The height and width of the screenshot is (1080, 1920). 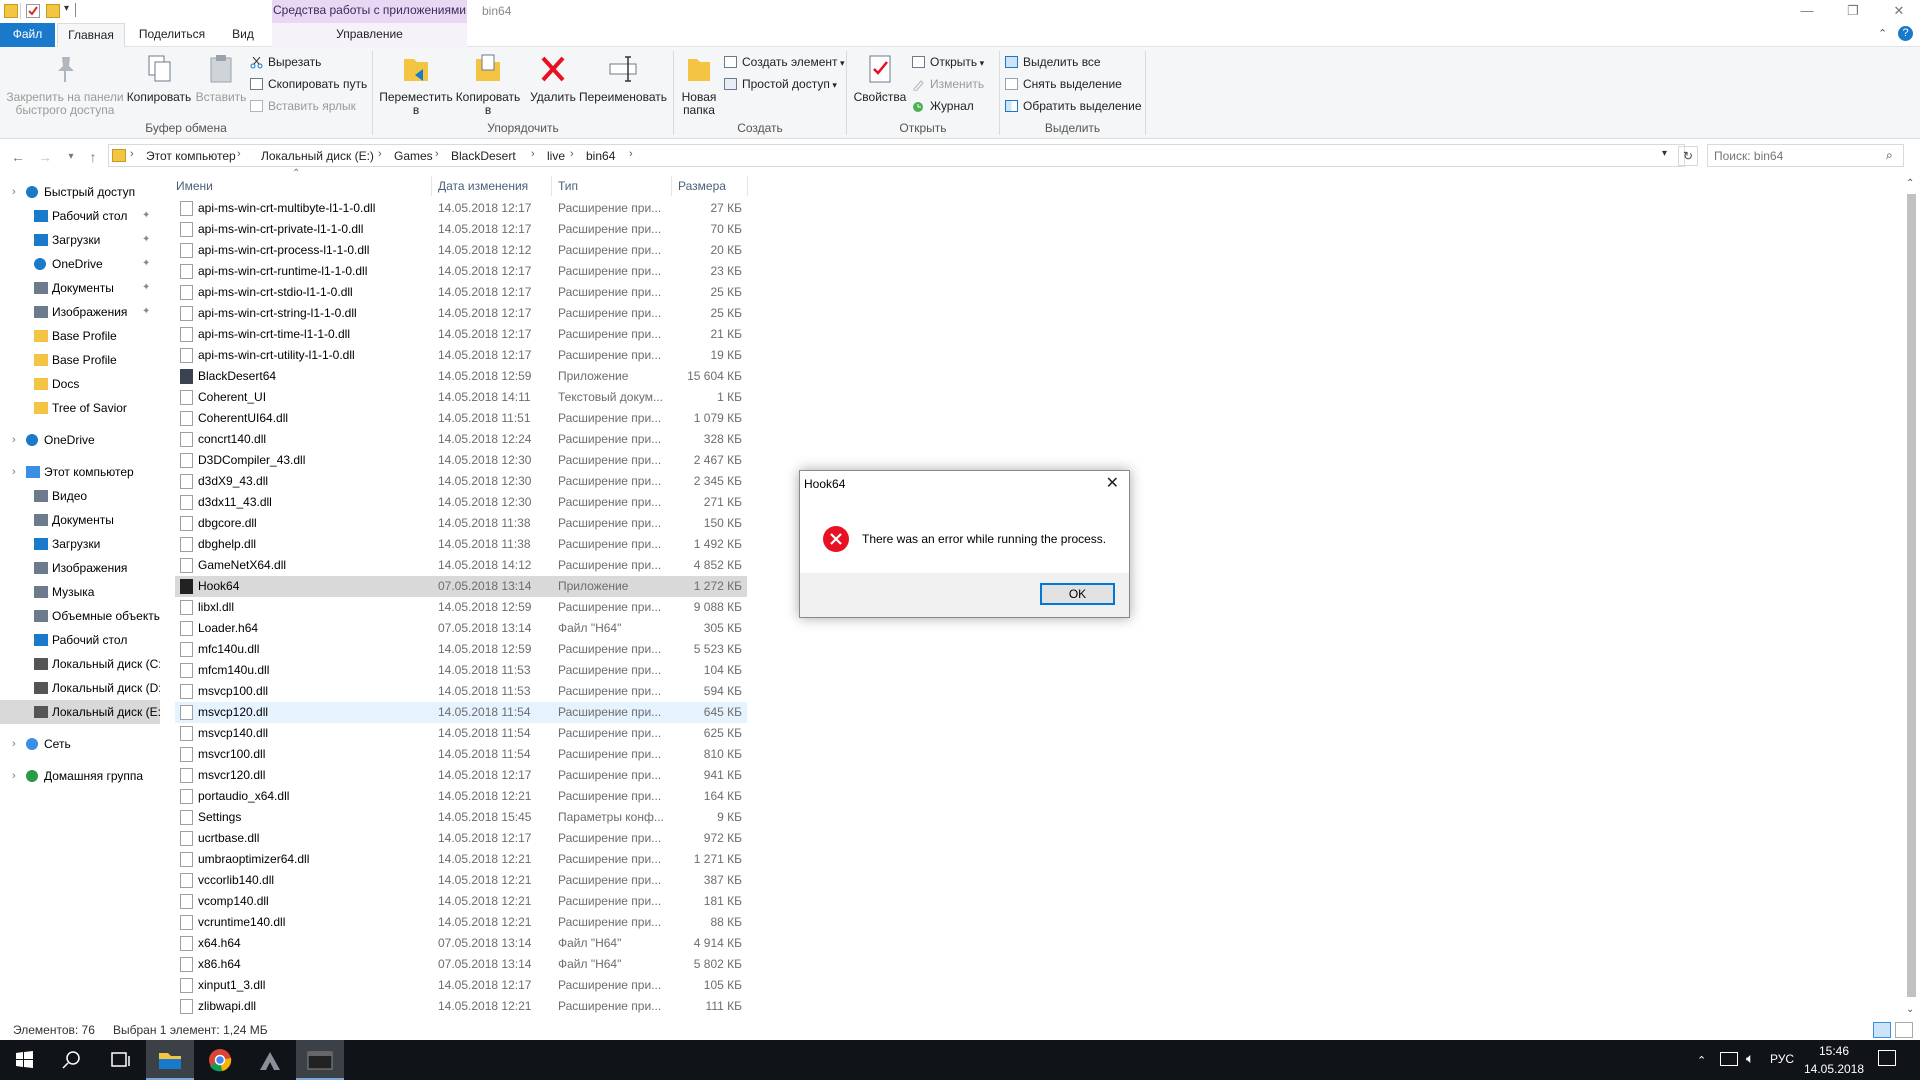 What do you see at coordinates (33, 11) in the screenshot?
I see `properties-icon` at bounding box center [33, 11].